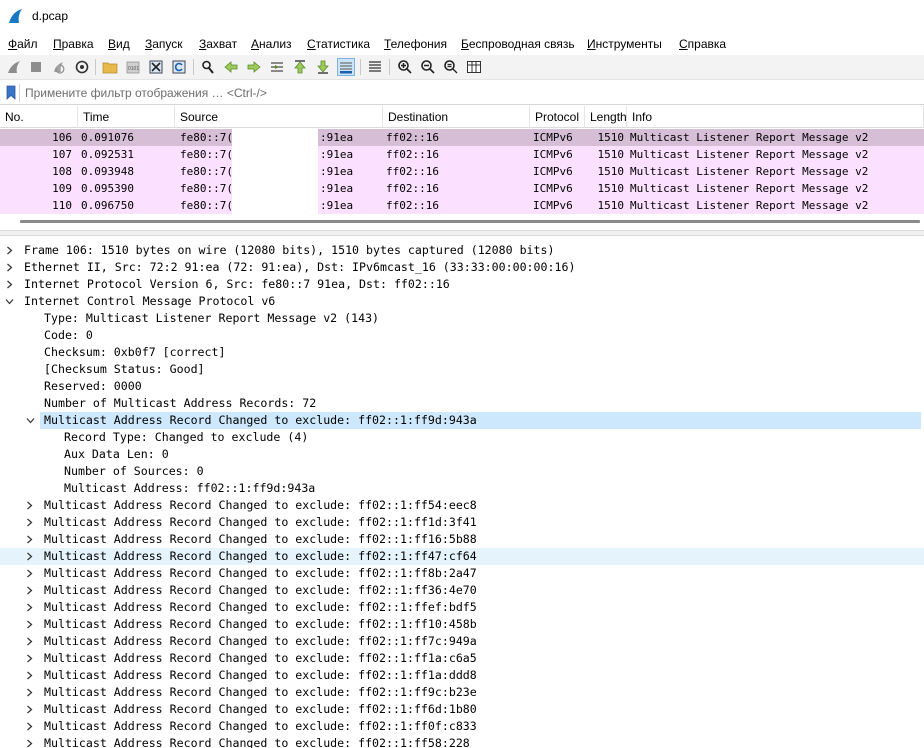 Image resolution: width=924 pixels, height=748 pixels. Describe the element at coordinates (462, 352) in the screenshot. I see `detail-tree-row: Checksum: 0xb0f7 [correct]` at that location.